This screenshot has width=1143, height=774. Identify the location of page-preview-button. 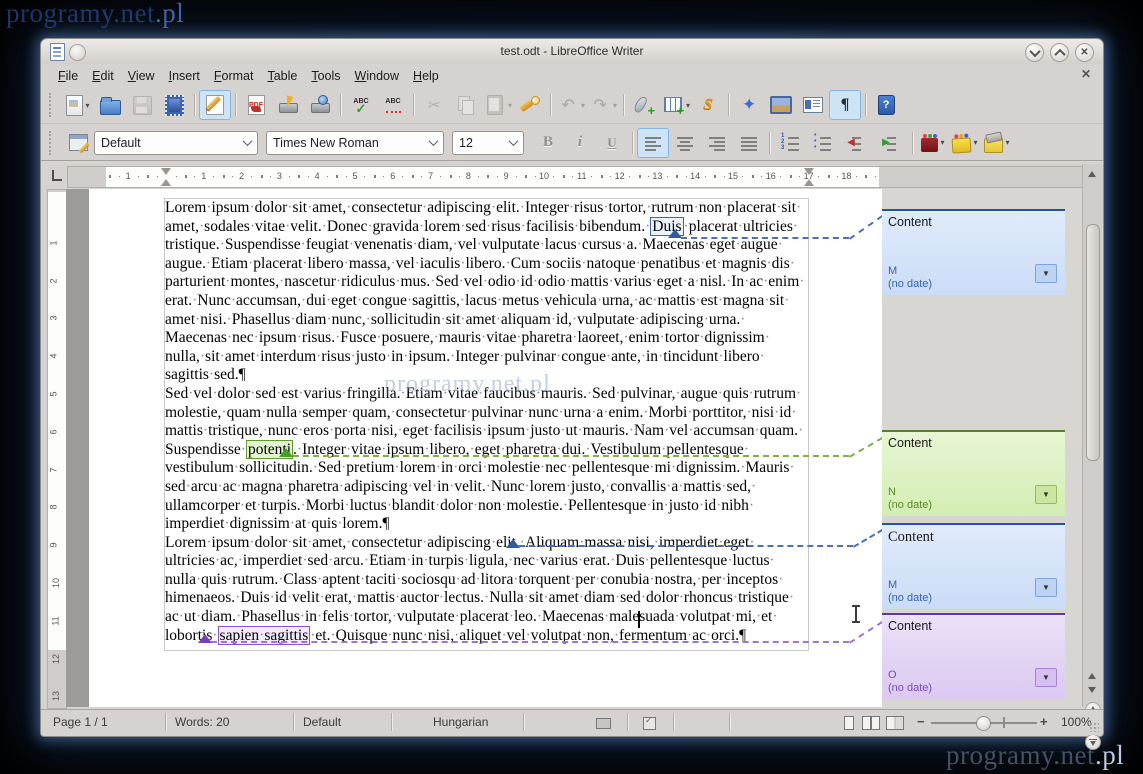
(320, 105).